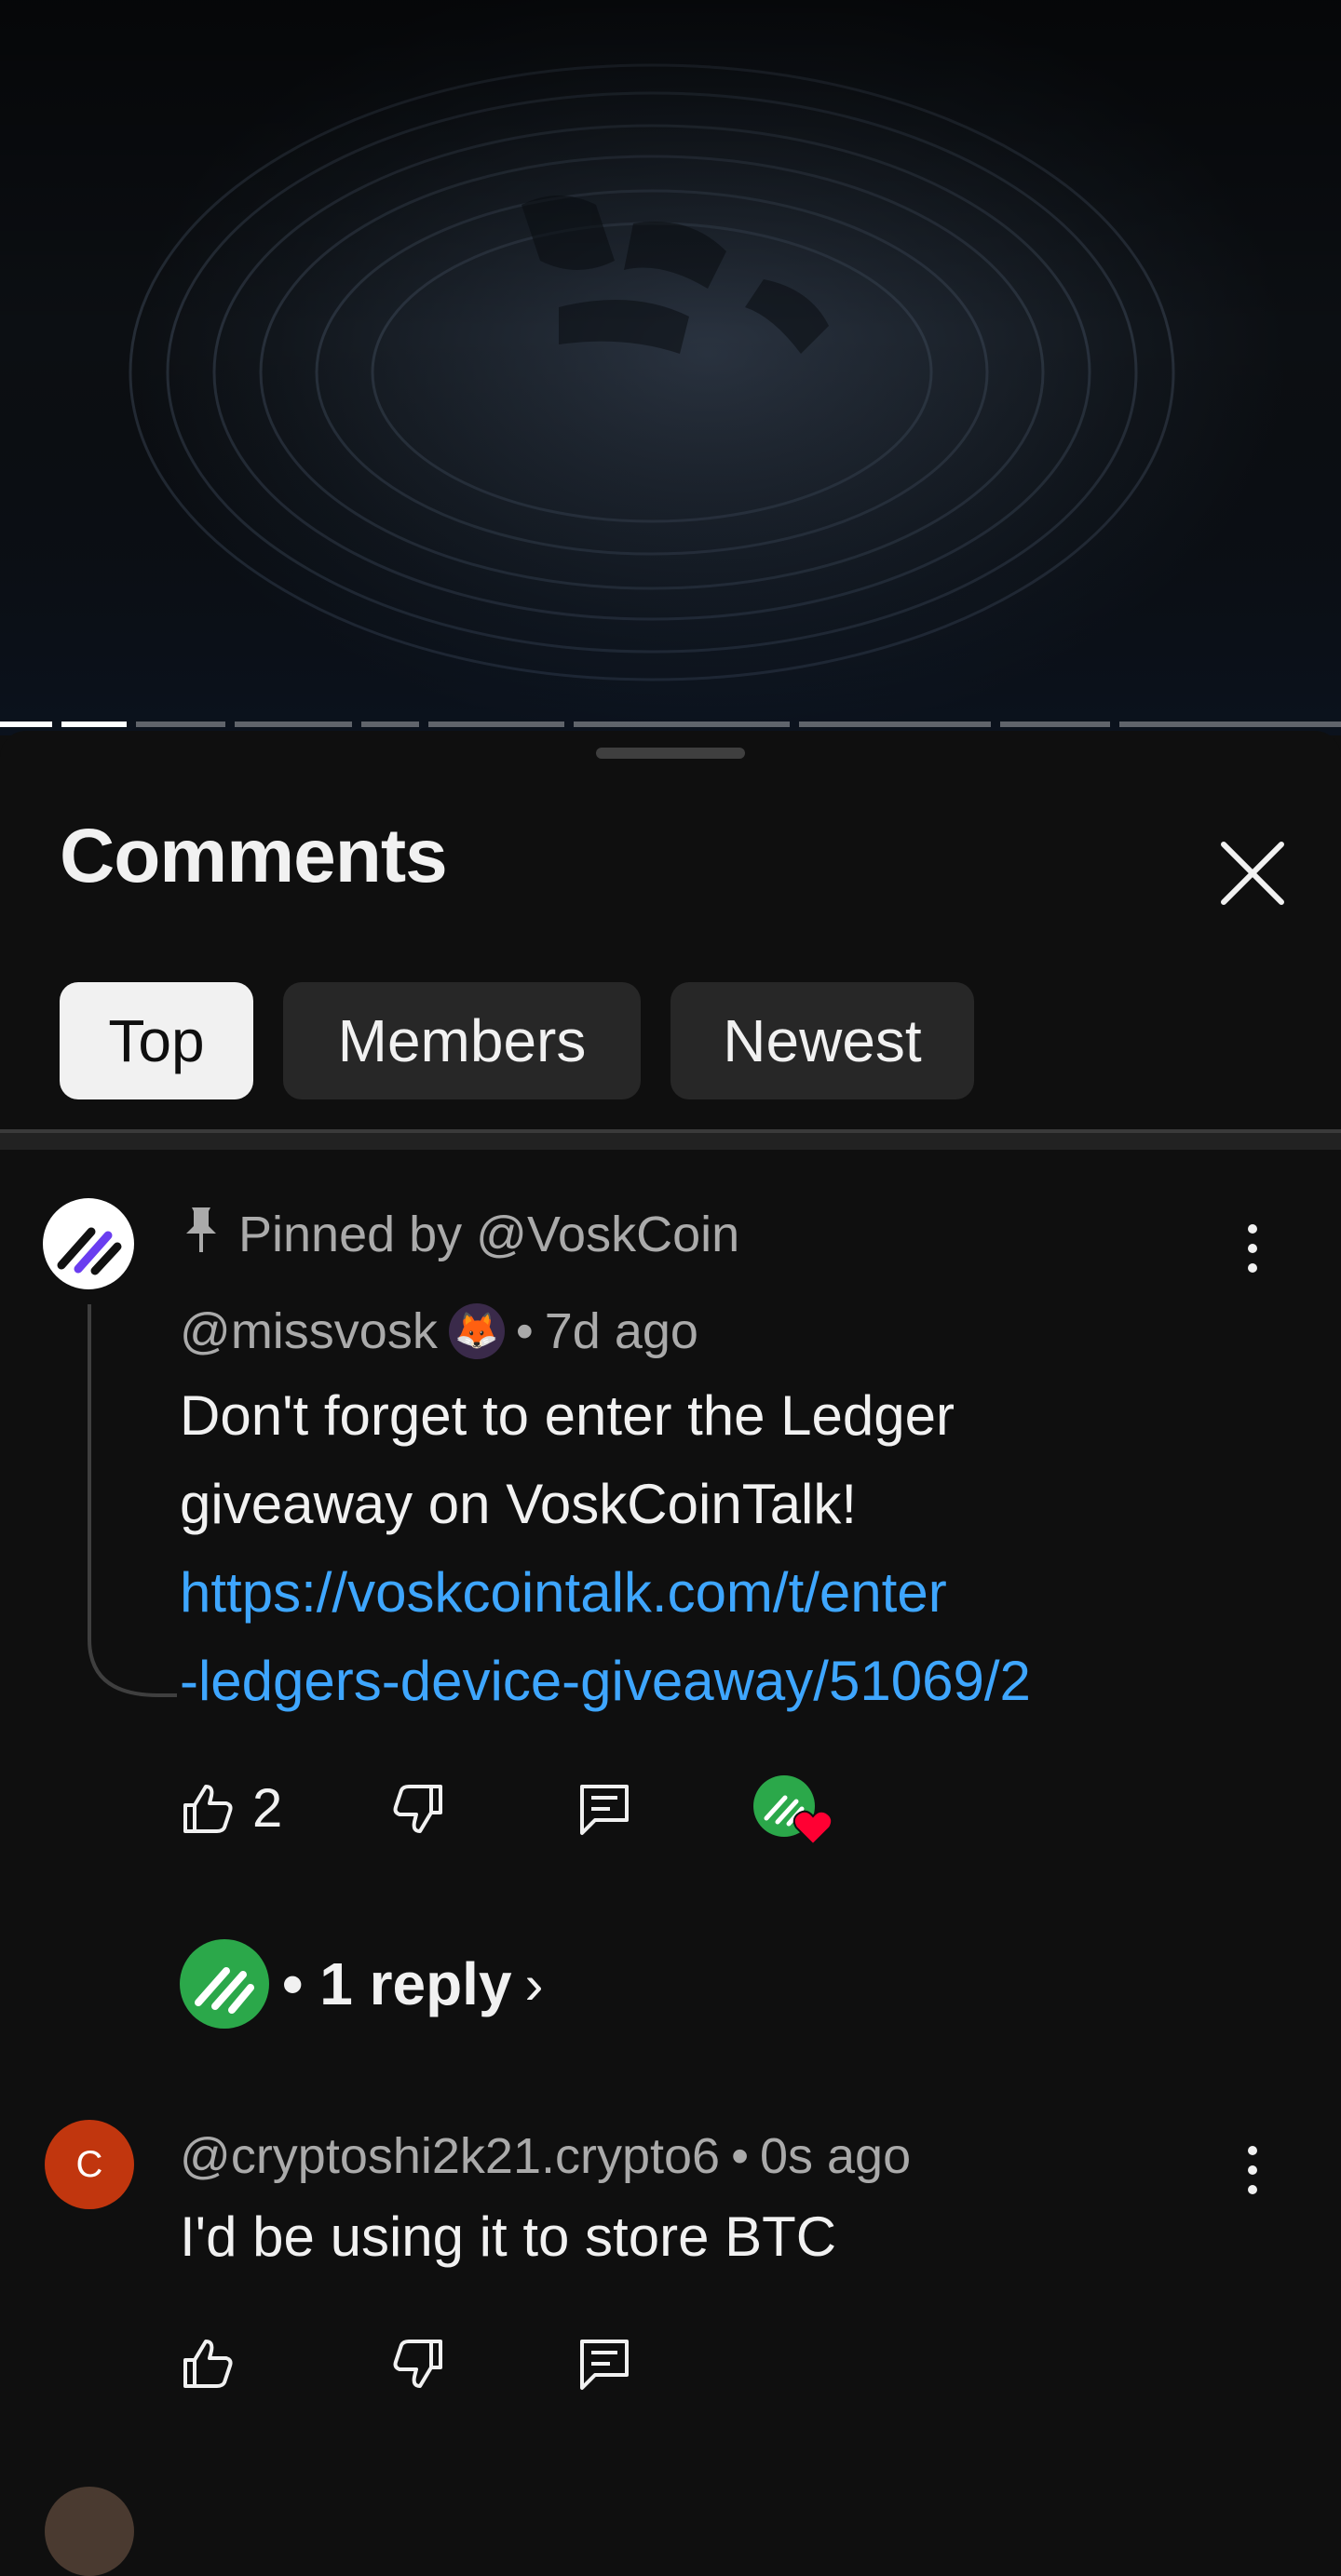 This screenshot has height=2576, width=1341. I want to click on section-divider, so click(670, 1139).